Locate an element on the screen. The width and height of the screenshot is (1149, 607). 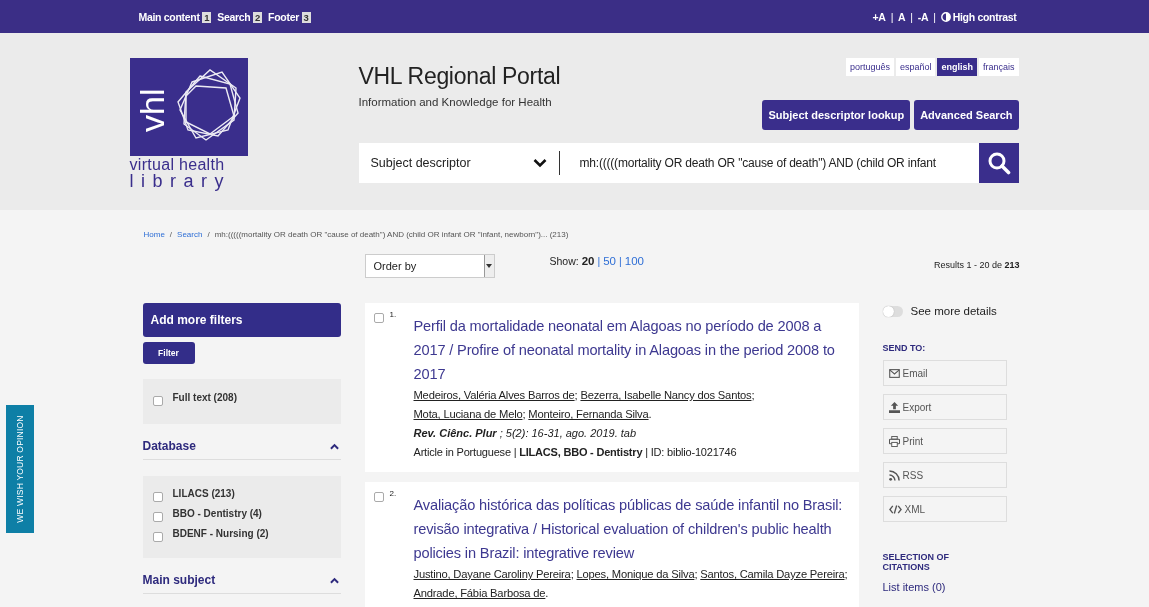
result-number: 2. is located at coordinates (393, 494).